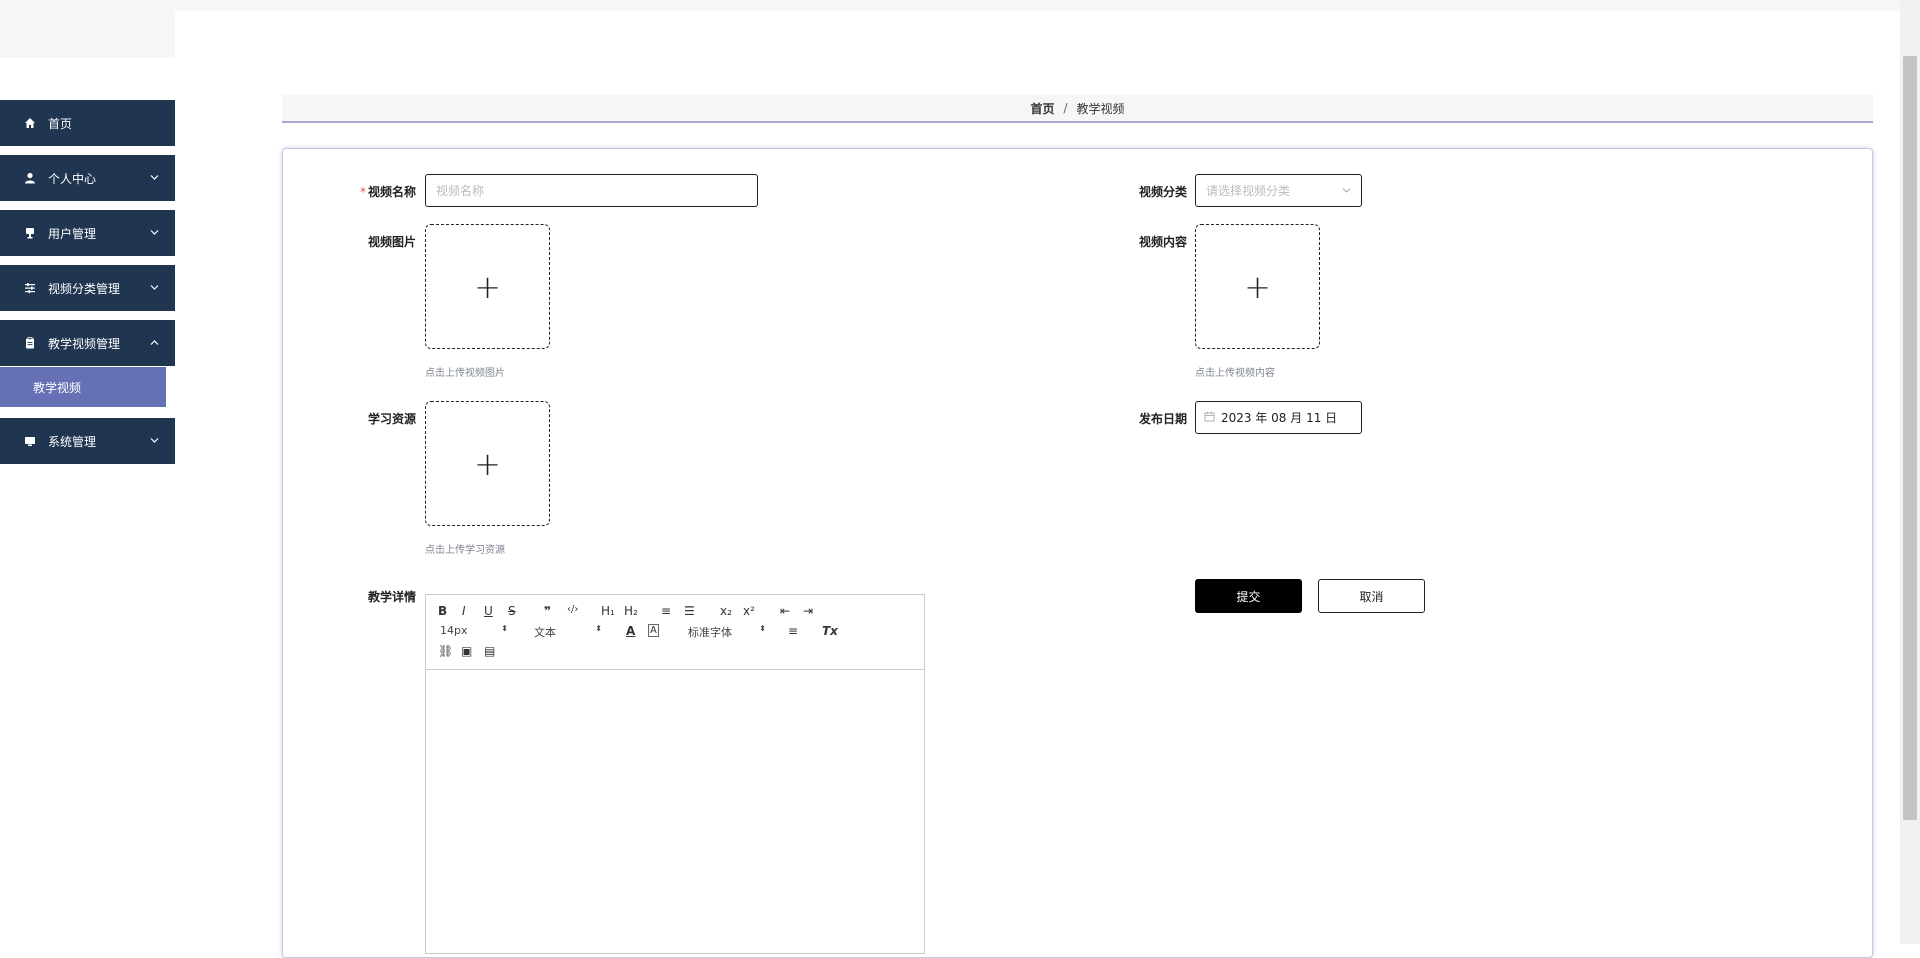 Image resolution: width=1920 pixels, height=958 pixels. I want to click on video-content-upload: +, so click(1257, 286).